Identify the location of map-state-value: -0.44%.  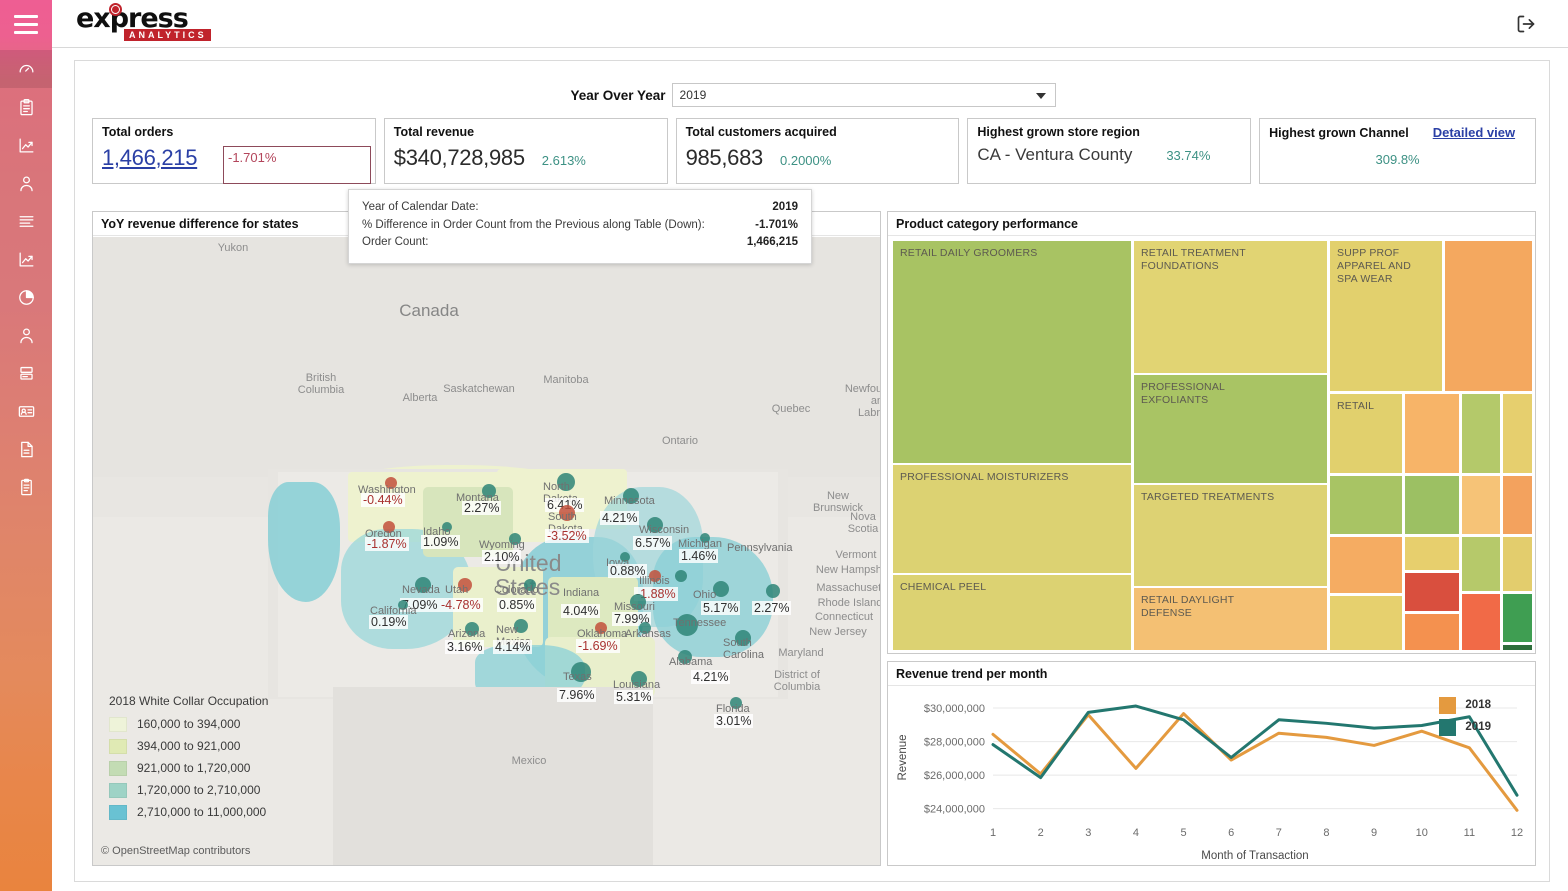
(383, 500).